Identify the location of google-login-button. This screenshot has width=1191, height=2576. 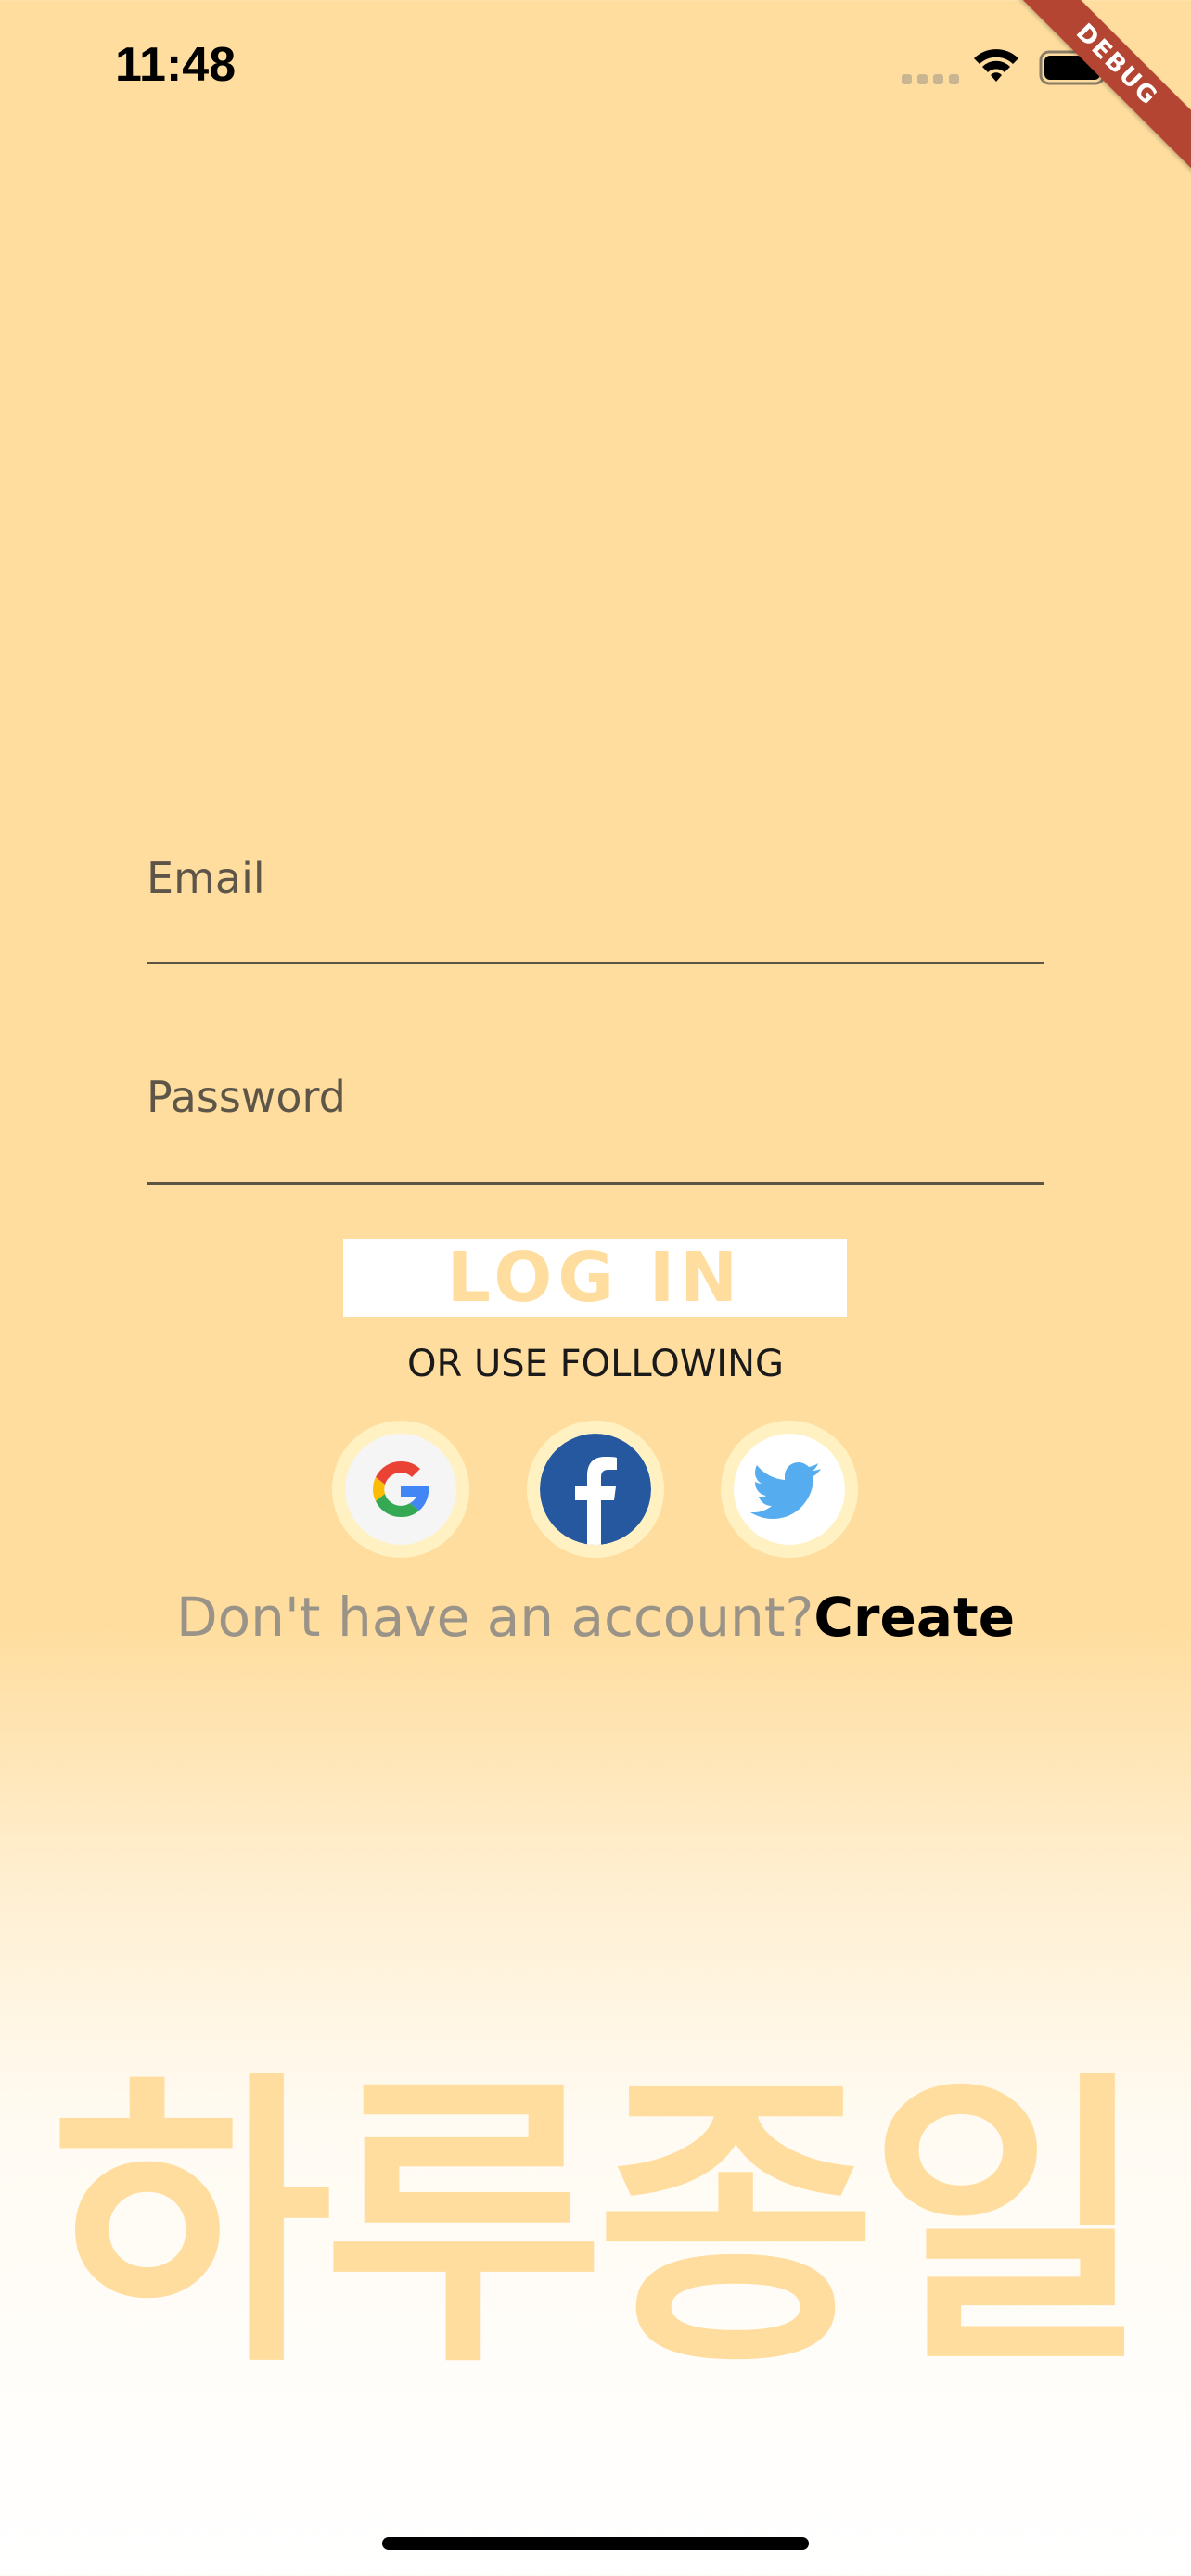
(400, 1490).